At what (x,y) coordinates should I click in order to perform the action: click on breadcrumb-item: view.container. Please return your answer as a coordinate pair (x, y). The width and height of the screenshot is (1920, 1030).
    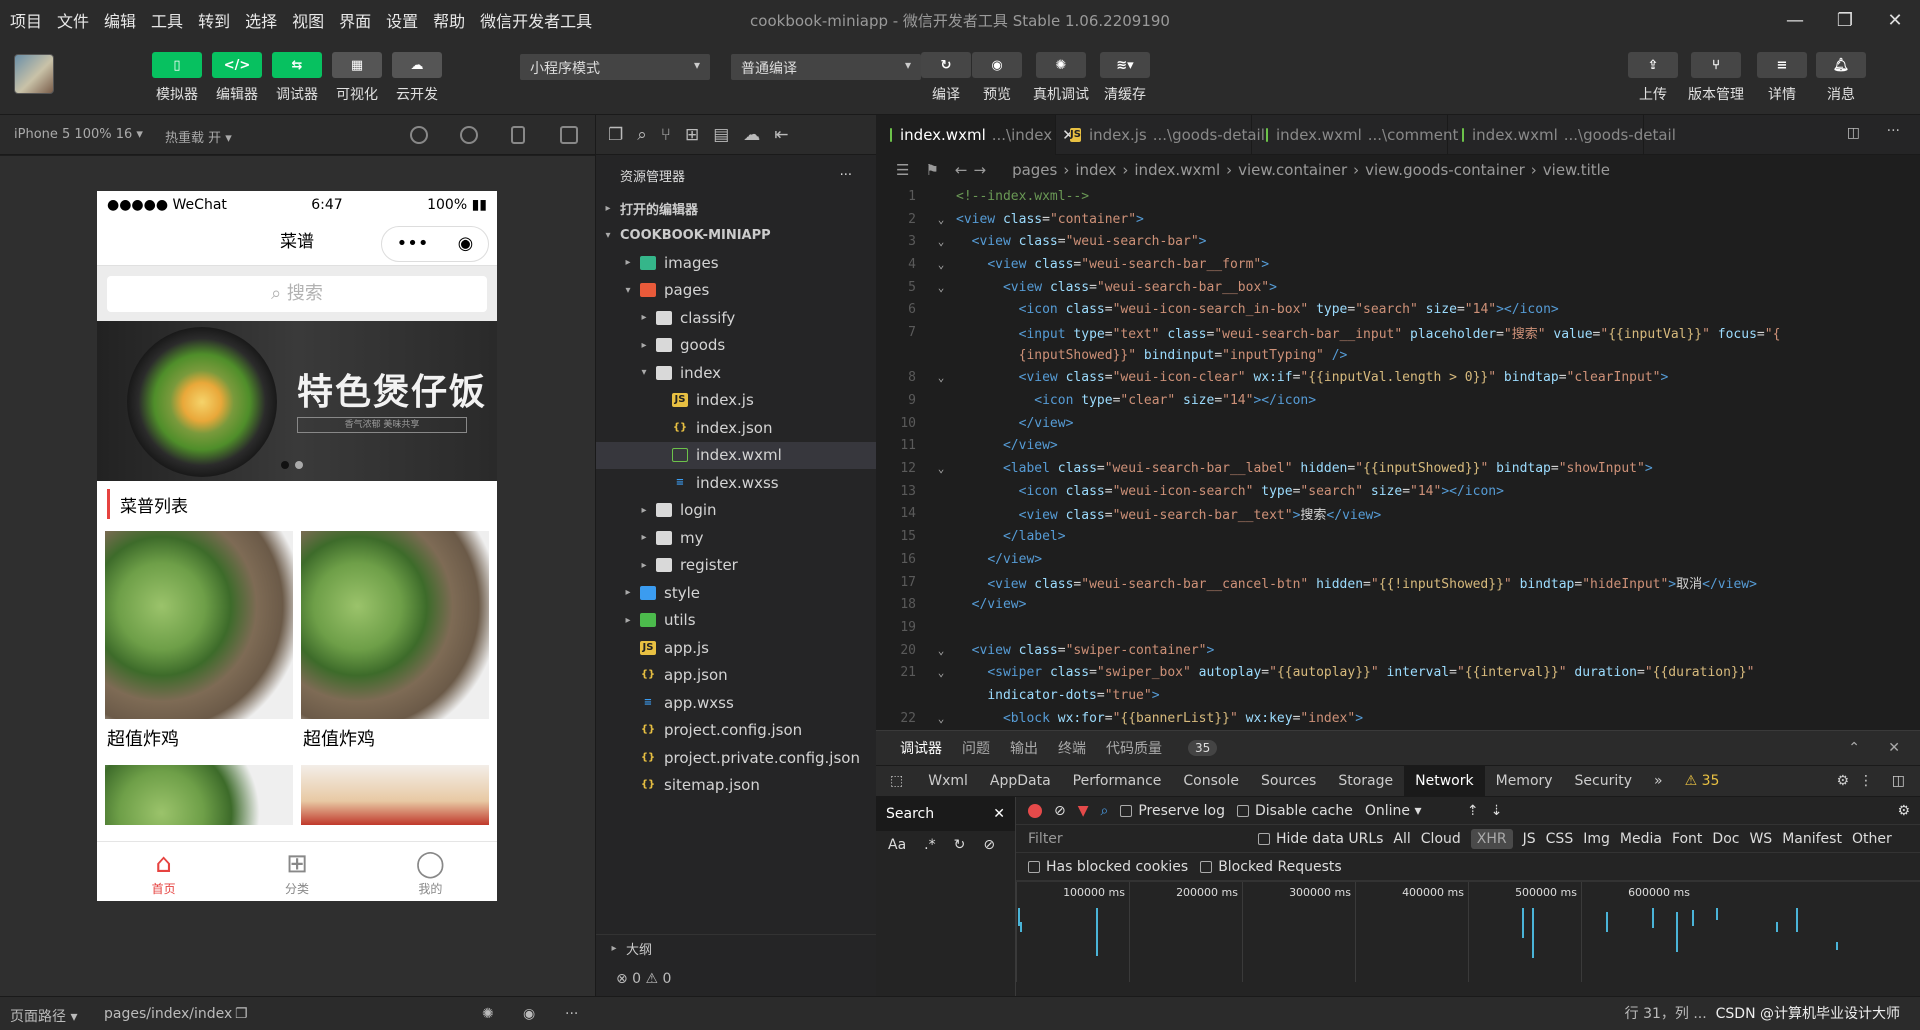
    Looking at the image, I should click on (1292, 170).